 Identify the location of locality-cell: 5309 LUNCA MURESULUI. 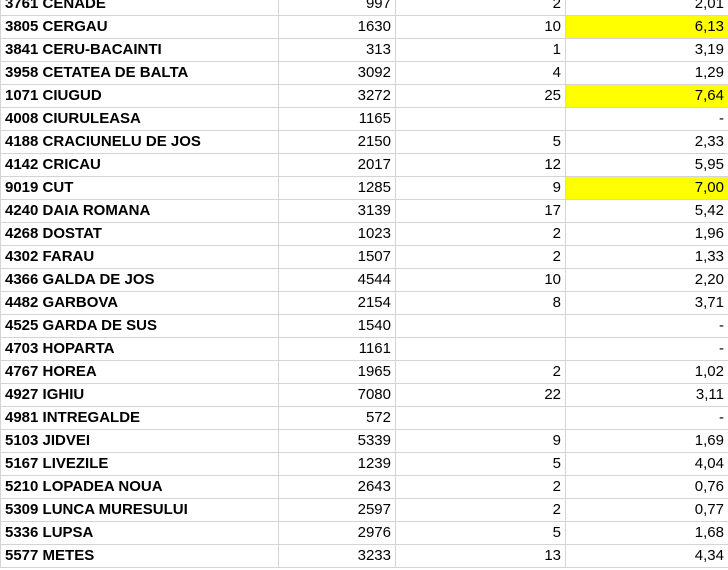
(139, 510).